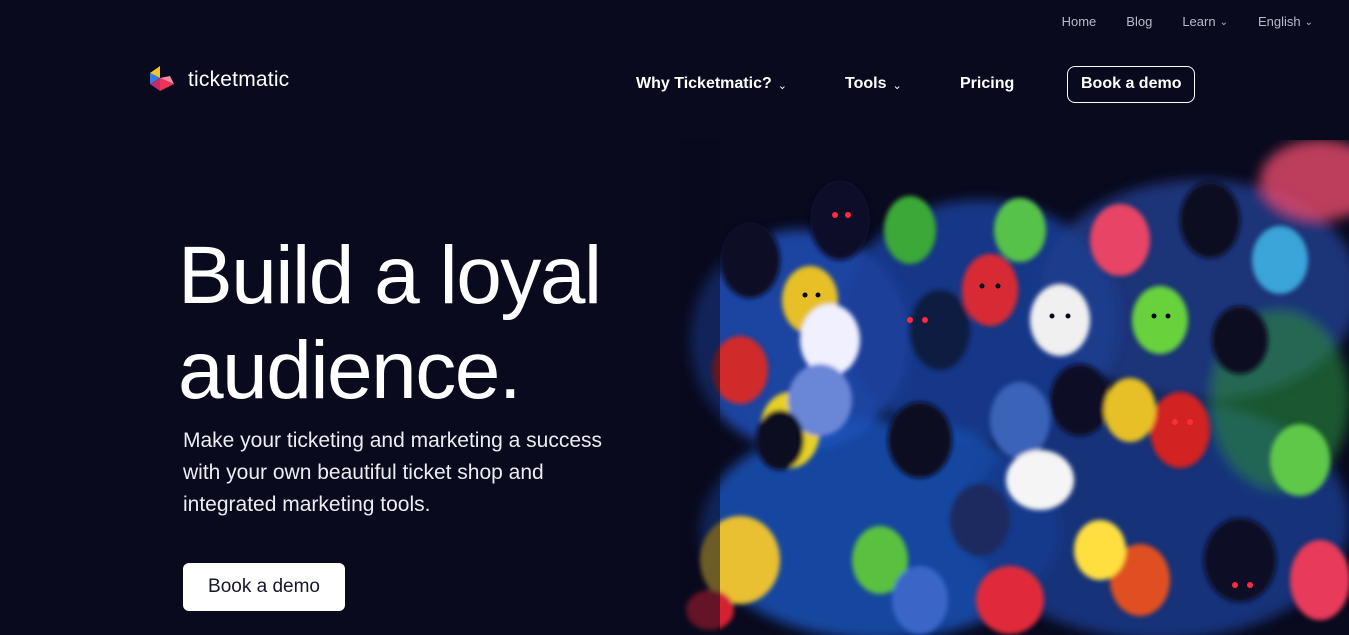 The height and width of the screenshot is (635, 1349). I want to click on utility-nav: Home Blog Learn ⌄ English ⌄, so click(1187, 21).